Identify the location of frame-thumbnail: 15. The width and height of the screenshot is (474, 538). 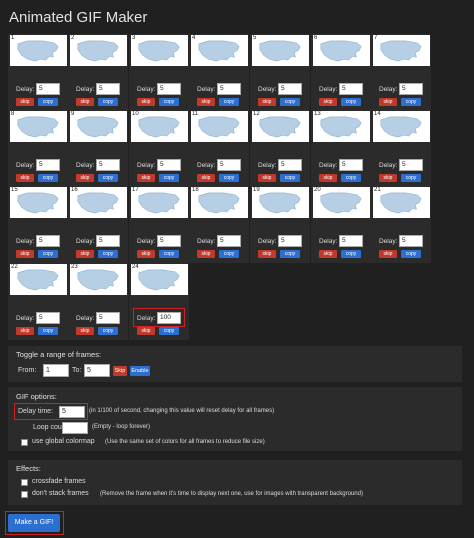
(38, 202).